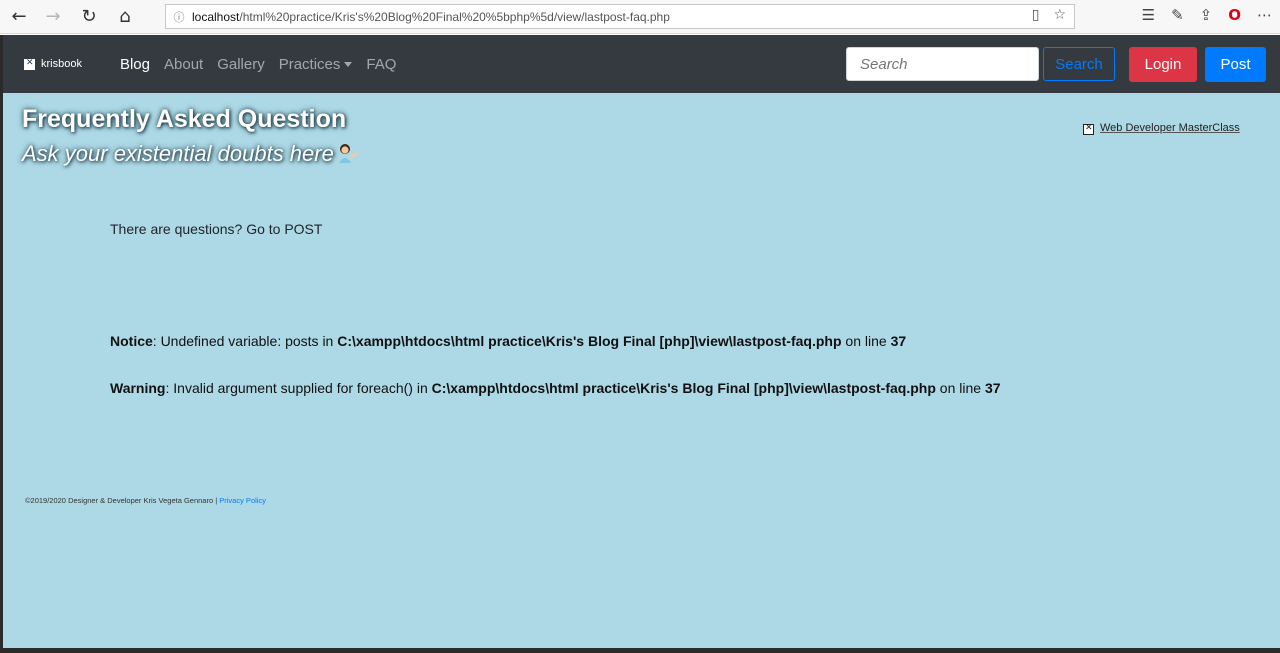 The height and width of the screenshot is (653, 1280). I want to click on warning-label: Warning, so click(138, 388).